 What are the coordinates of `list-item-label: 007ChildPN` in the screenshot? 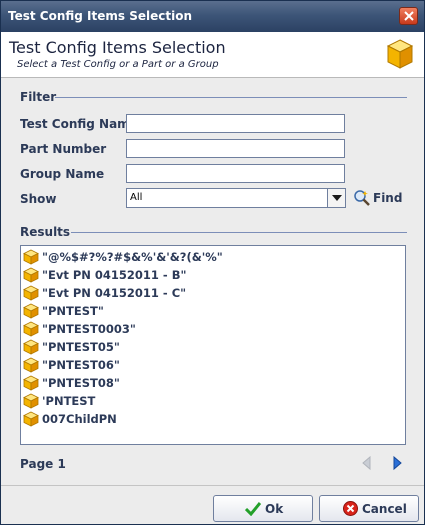 It's located at (79, 419).